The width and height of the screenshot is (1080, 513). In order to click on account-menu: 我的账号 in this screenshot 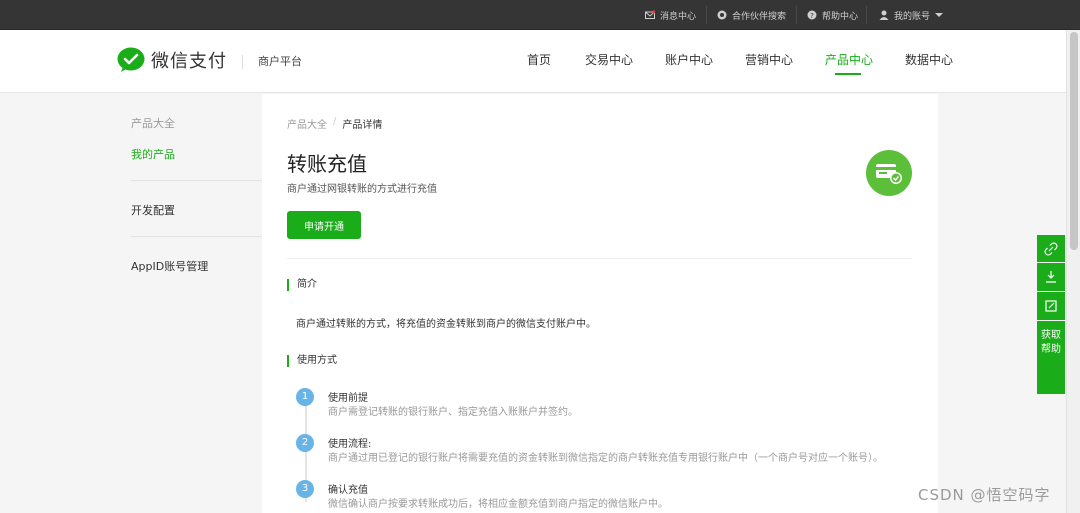, I will do `click(911, 15)`.